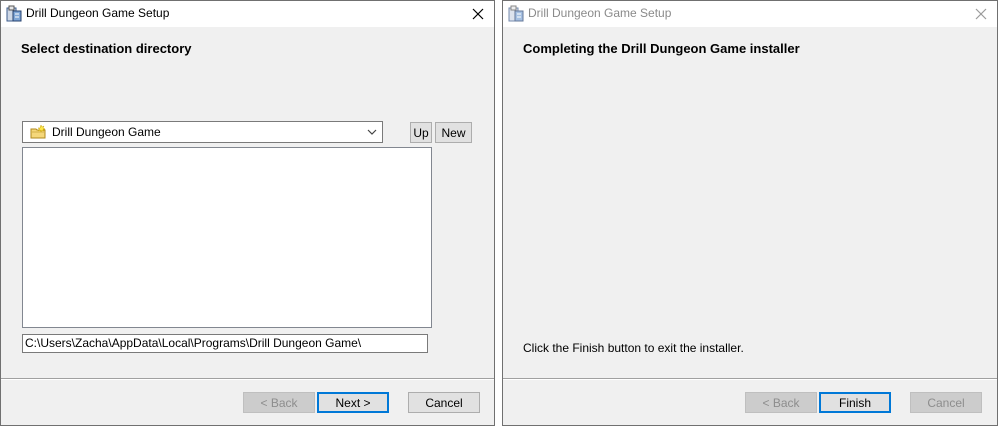 The image size is (998, 428). What do you see at coordinates (855, 402) in the screenshot?
I see `finish-button: Finish` at bounding box center [855, 402].